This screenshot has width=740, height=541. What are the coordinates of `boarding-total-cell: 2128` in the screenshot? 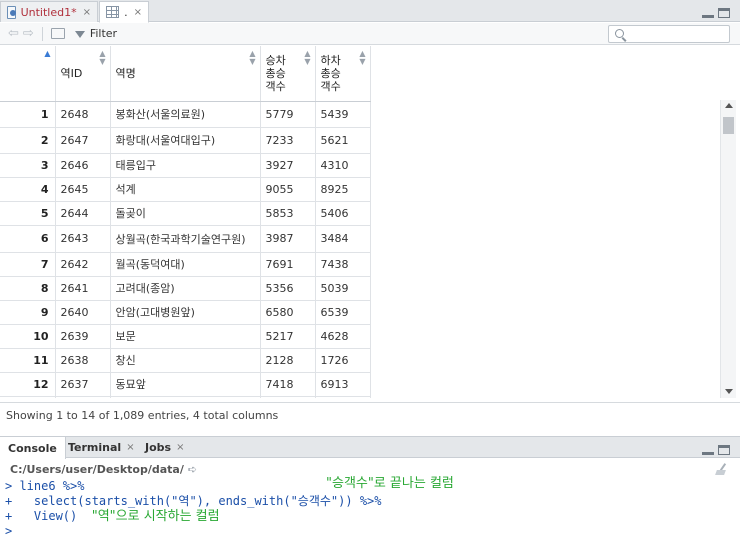 It's located at (288, 360).